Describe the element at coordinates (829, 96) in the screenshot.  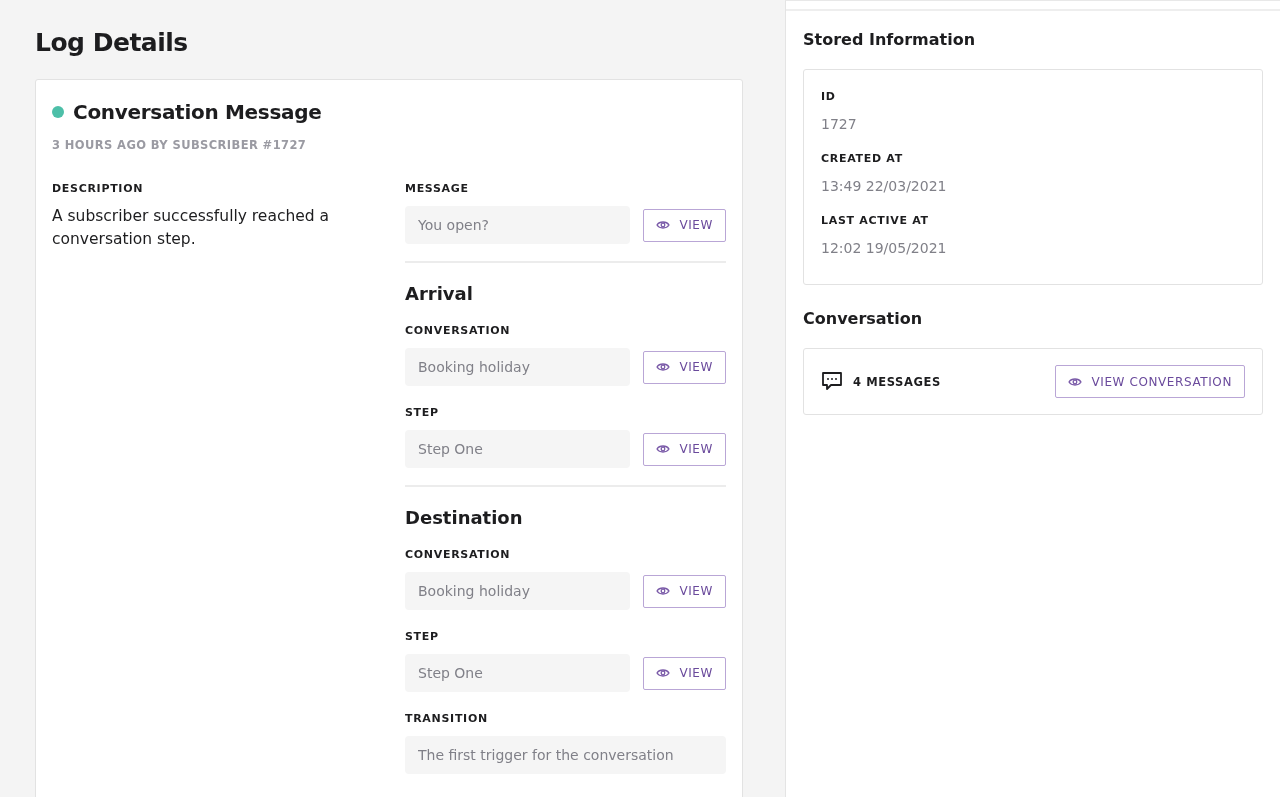
I see `info-label: ID` at that location.